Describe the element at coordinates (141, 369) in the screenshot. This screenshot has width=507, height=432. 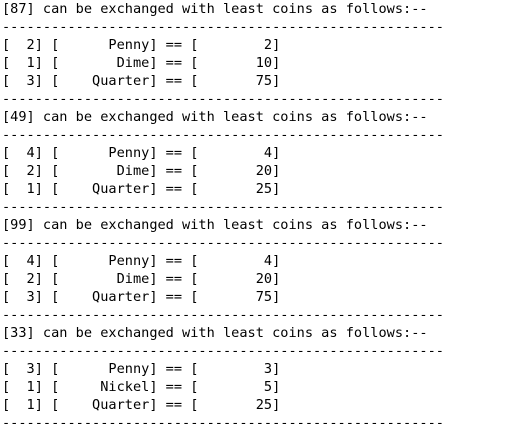
I see `coin-row: [ 3] [ Penny] == [ 3]` at that location.